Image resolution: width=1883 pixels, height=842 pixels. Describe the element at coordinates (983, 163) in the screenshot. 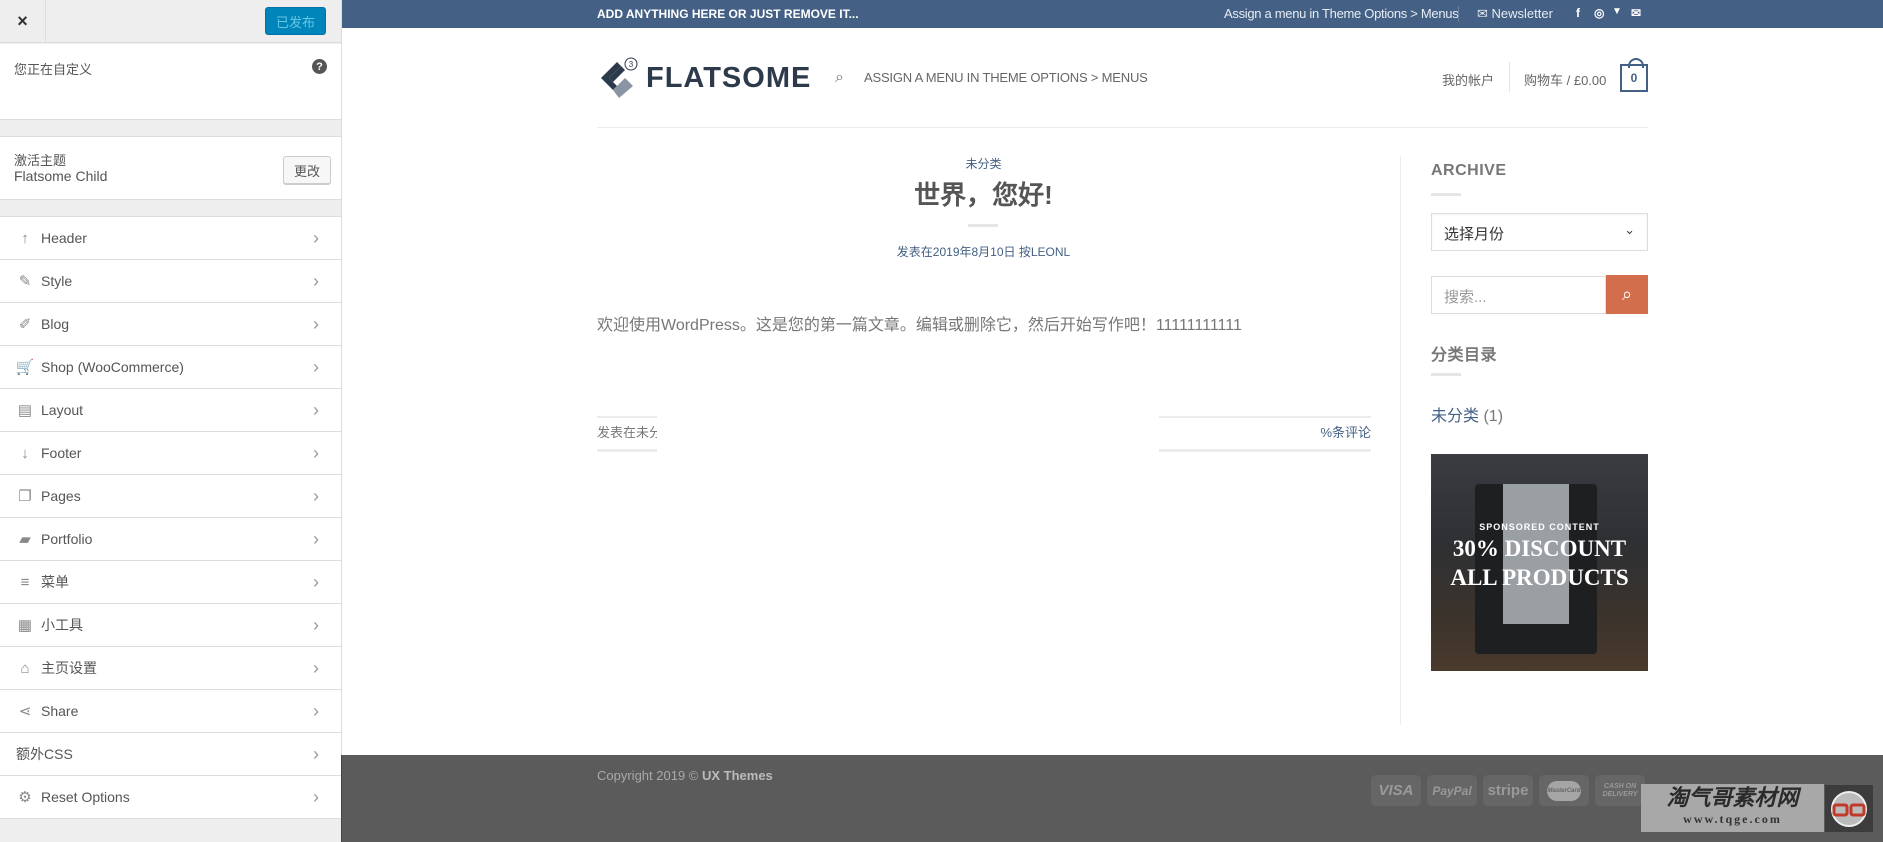

I see `post-category-link: 未分类` at that location.